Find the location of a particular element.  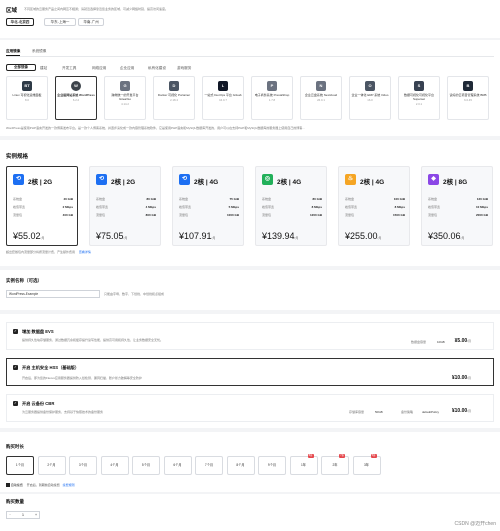

duration-option: 1个月 is located at coordinates (20, 465).